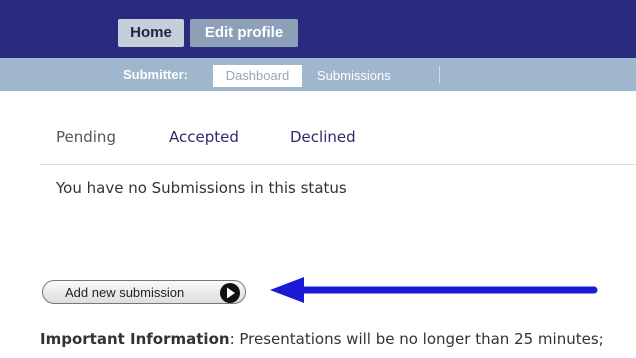 The image size is (636, 358). I want to click on submitter-label: Submitter:, so click(155, 74).